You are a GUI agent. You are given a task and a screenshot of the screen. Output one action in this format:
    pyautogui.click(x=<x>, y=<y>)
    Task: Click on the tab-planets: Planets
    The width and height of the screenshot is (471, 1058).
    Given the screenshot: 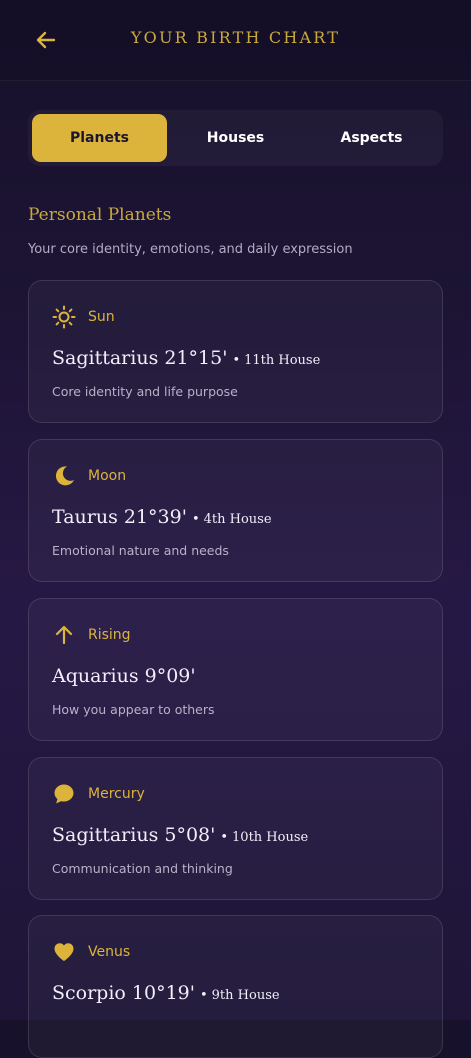 What is the action you would take?
    pyautogui.click(x=99, y=138)
    